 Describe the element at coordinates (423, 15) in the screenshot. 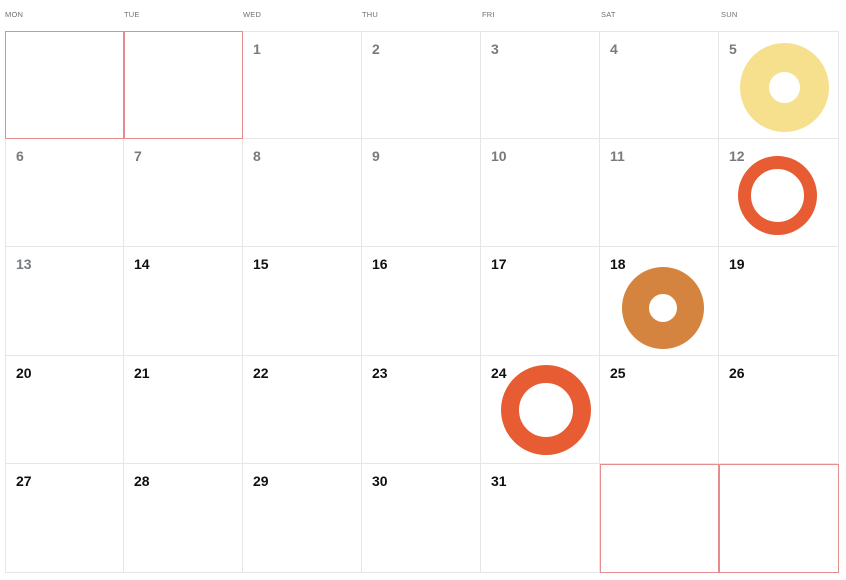

I see `weekday-header: MON TUE WED THU FRI SAT SUN` at that location.